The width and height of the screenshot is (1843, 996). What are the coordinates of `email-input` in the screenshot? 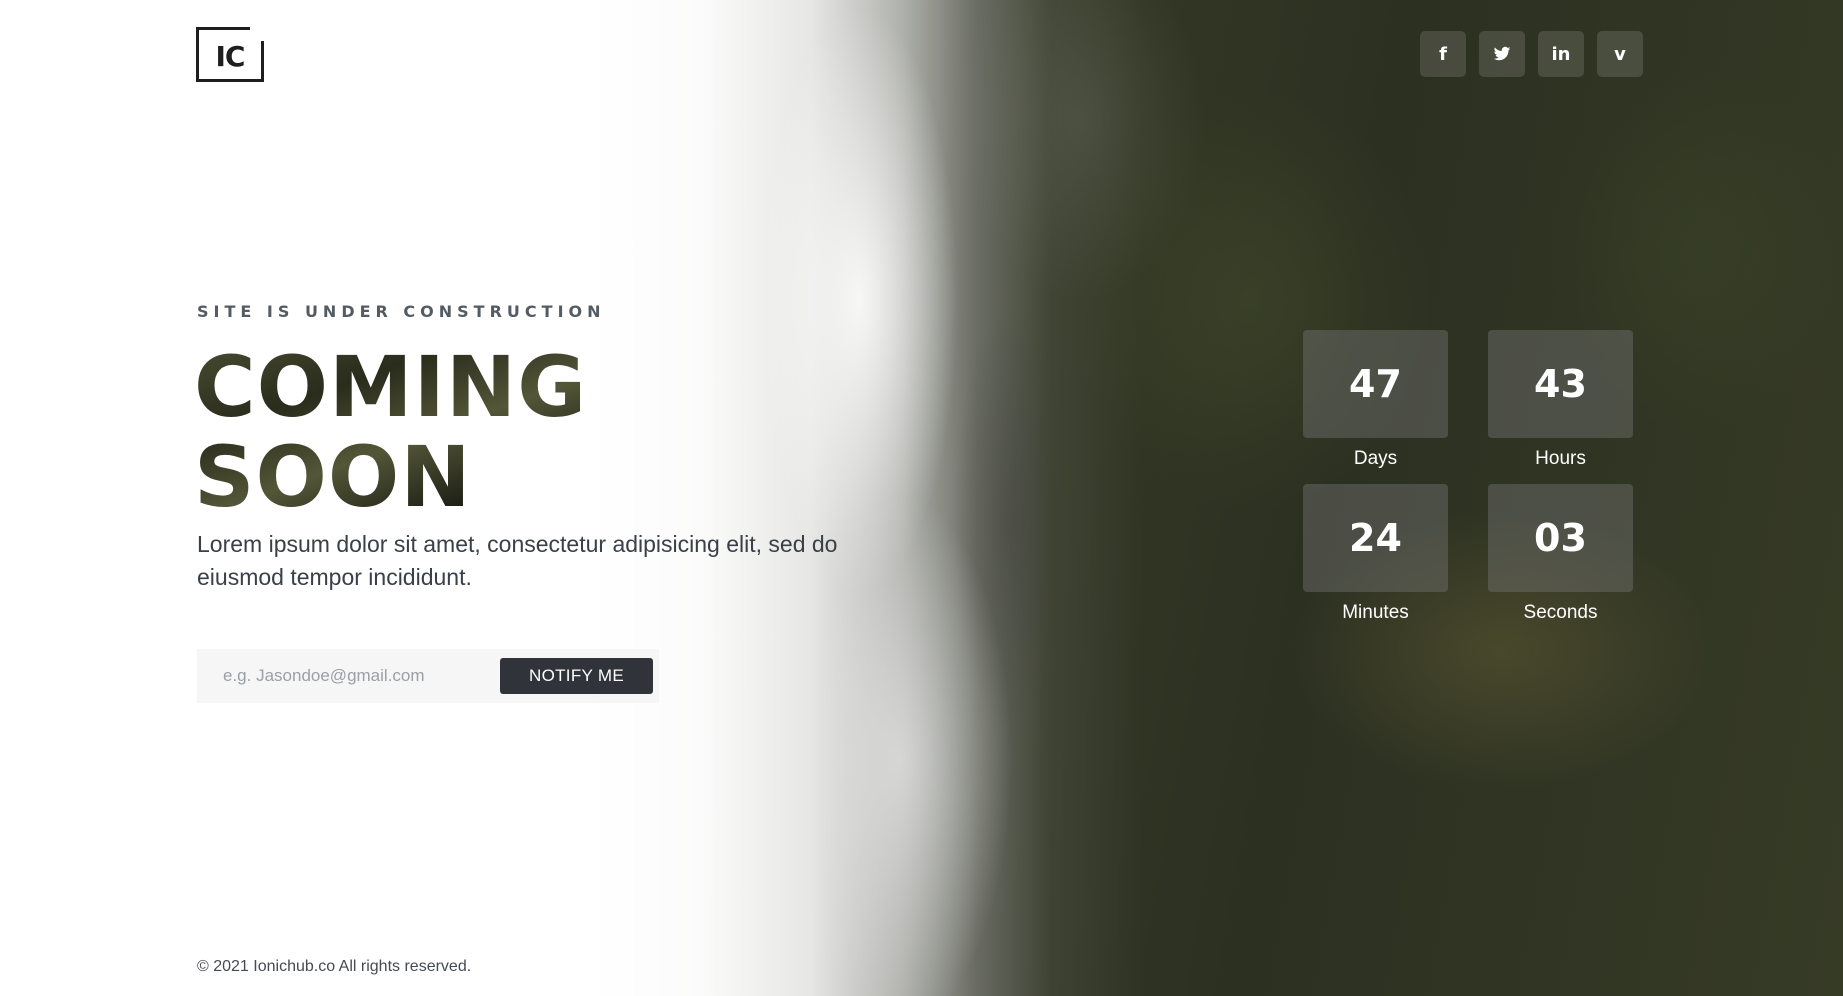 It's located at (347, 676).